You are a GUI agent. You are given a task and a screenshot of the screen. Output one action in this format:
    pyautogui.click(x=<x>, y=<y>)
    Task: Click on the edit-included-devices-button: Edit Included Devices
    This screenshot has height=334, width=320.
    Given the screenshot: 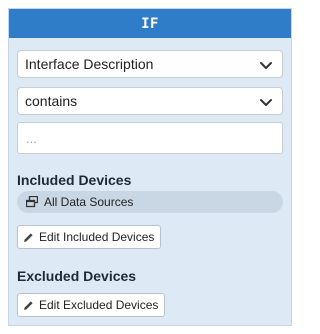 What is the action you would take?
    pyautogui.click(x=89, y=237)
    